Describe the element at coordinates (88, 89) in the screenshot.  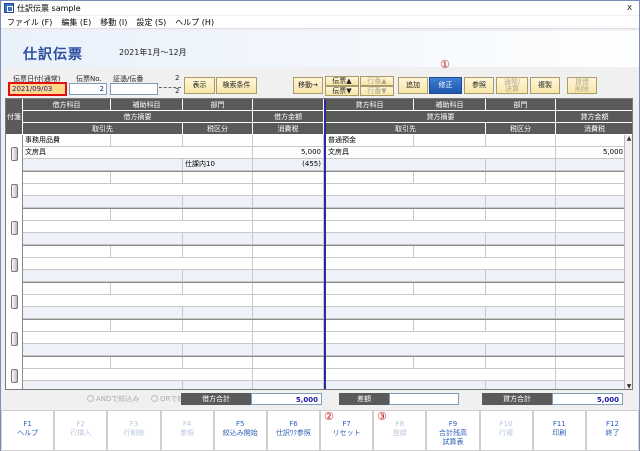
I see `voucher-no-field: 2` at that location.